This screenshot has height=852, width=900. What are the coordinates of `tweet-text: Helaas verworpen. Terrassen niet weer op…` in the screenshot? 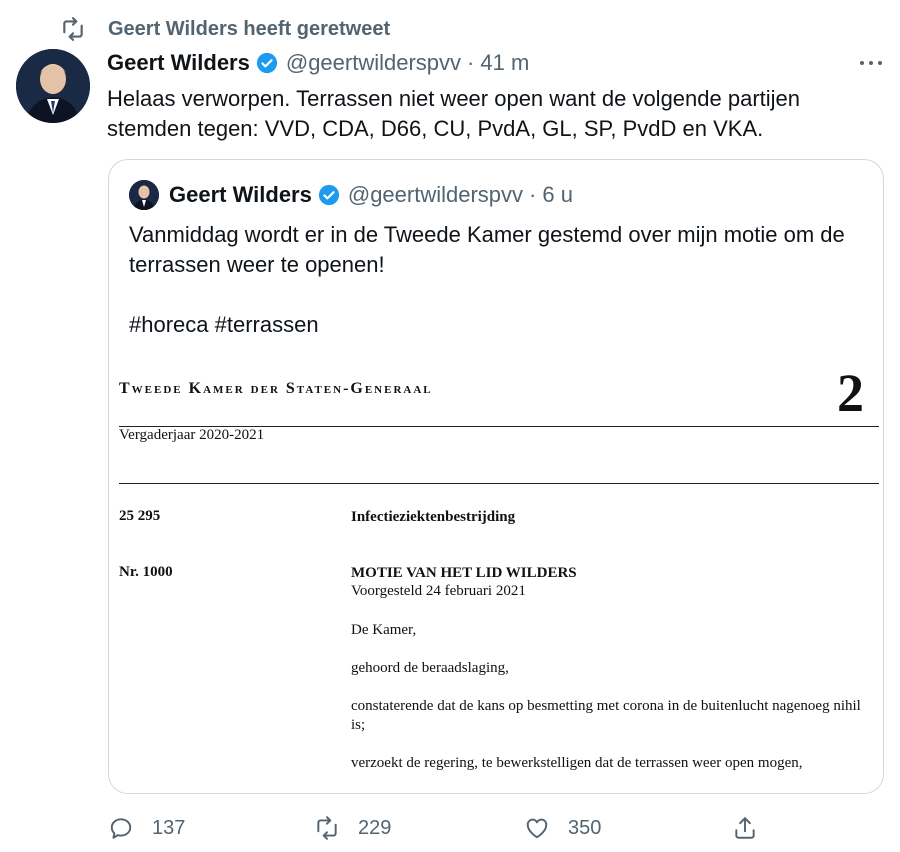 It's located at (454, 113).